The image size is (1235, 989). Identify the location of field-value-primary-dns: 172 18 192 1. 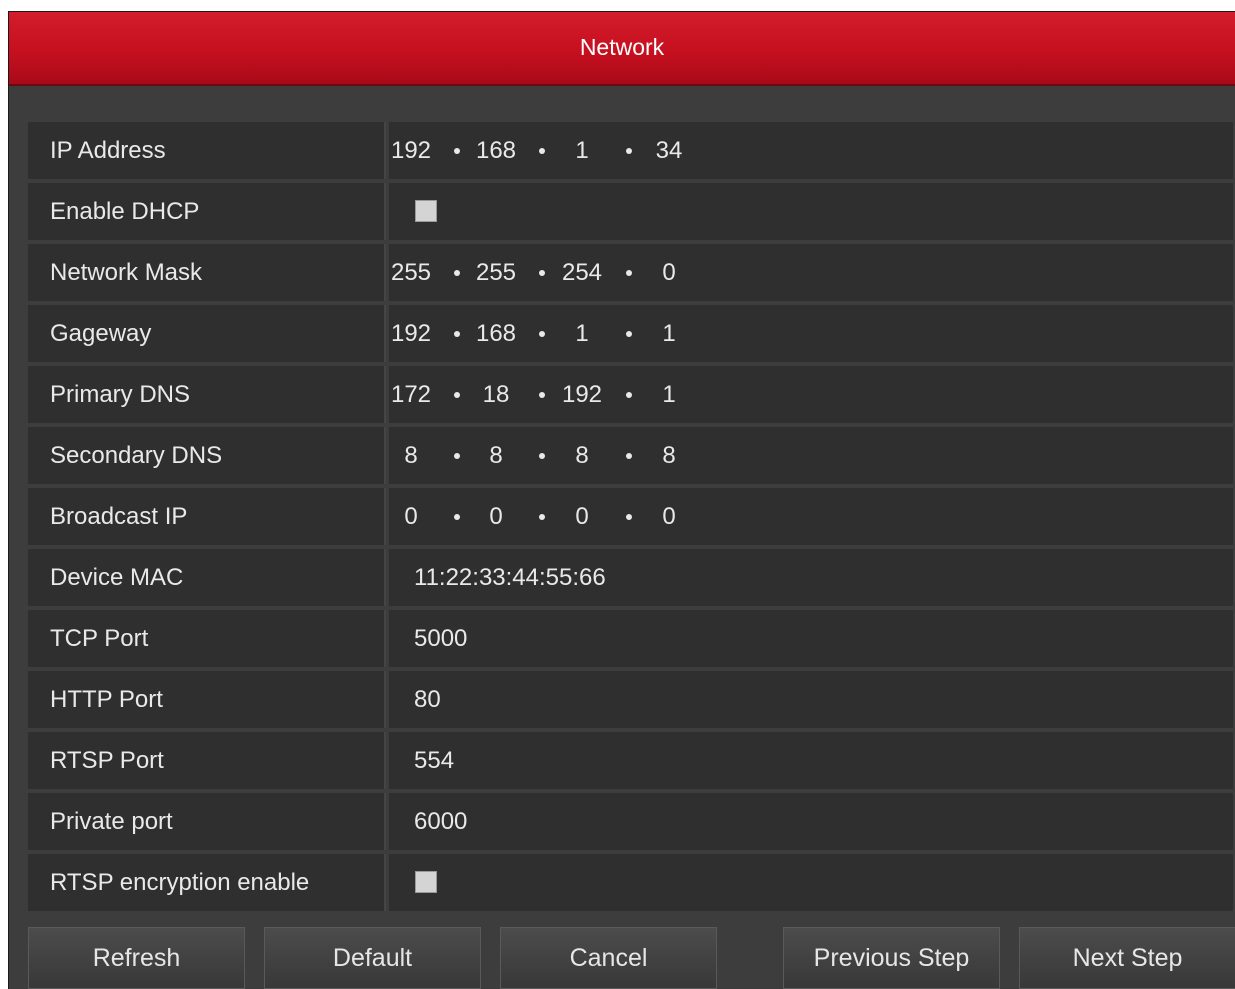
(811, 394).